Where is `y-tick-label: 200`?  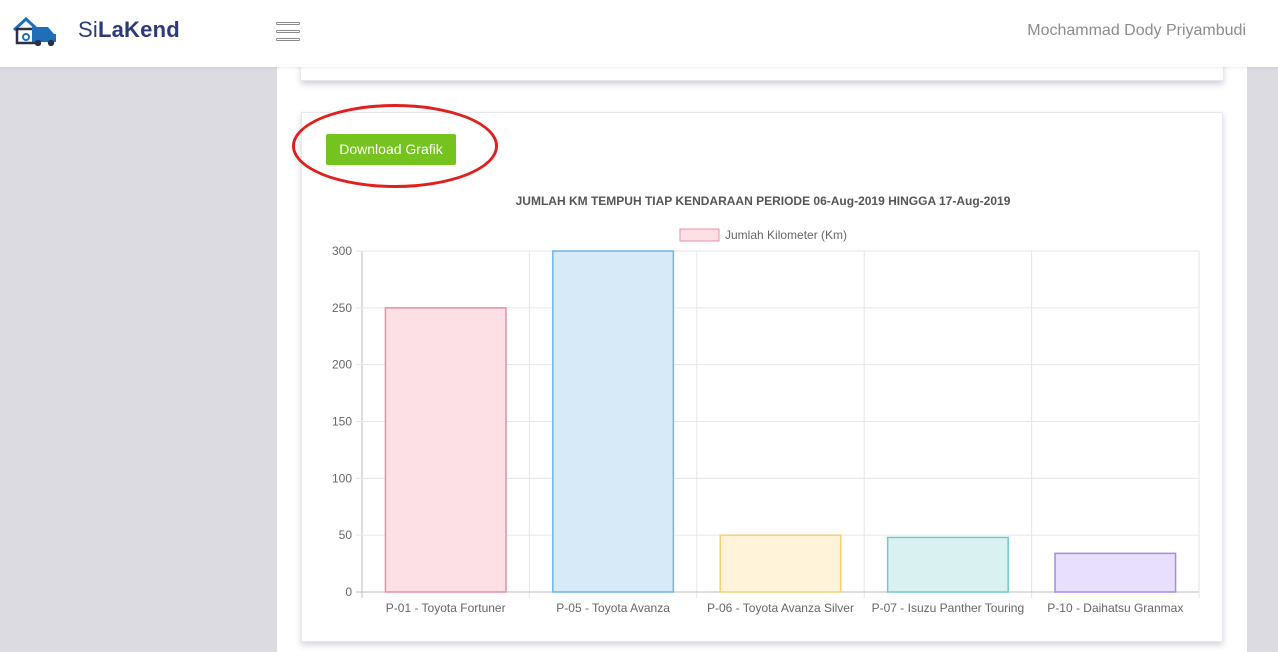 y-tick-label: 200 is located at coordinates (342, 365).